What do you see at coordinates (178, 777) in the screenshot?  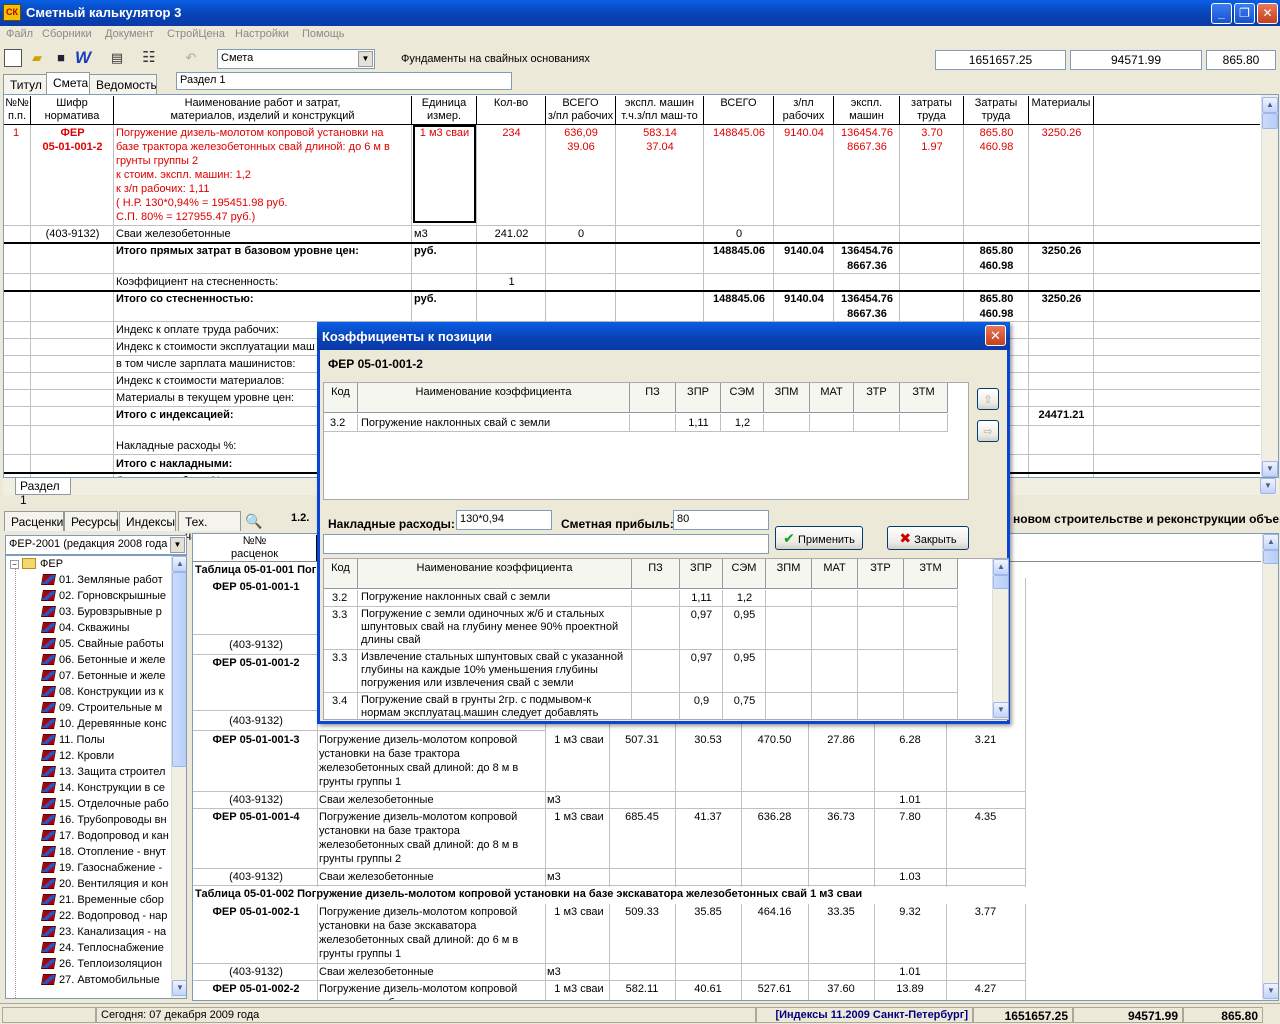 I see `tree-scrollbar: ▲ ▼` at bounding box center [178, 777].